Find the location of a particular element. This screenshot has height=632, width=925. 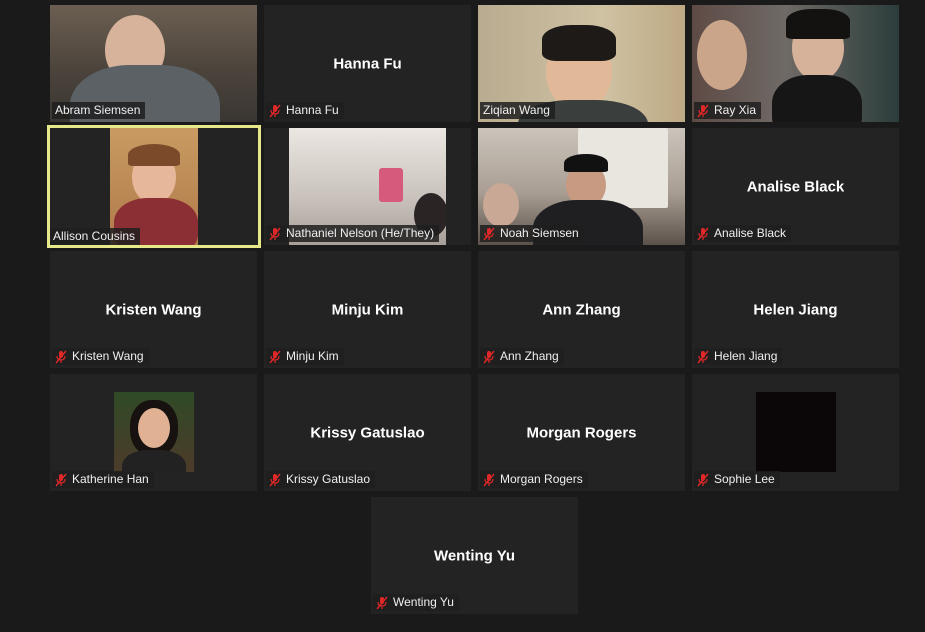

participant-tile: Sophie Lee is located at coordinates (795, 432).